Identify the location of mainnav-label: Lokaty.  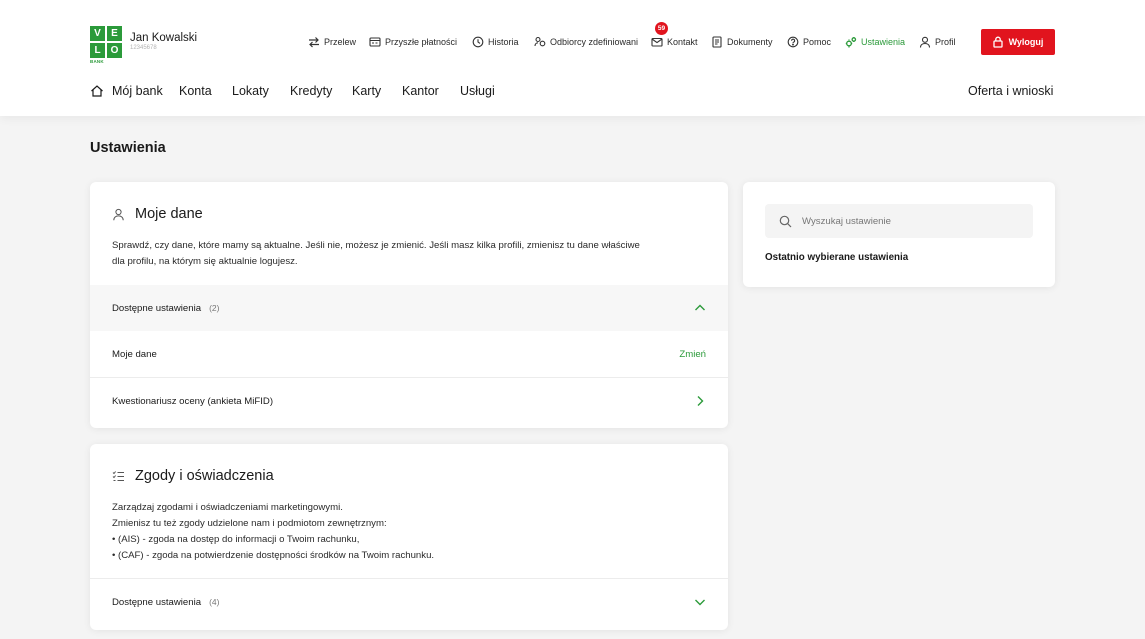
(250, 91).